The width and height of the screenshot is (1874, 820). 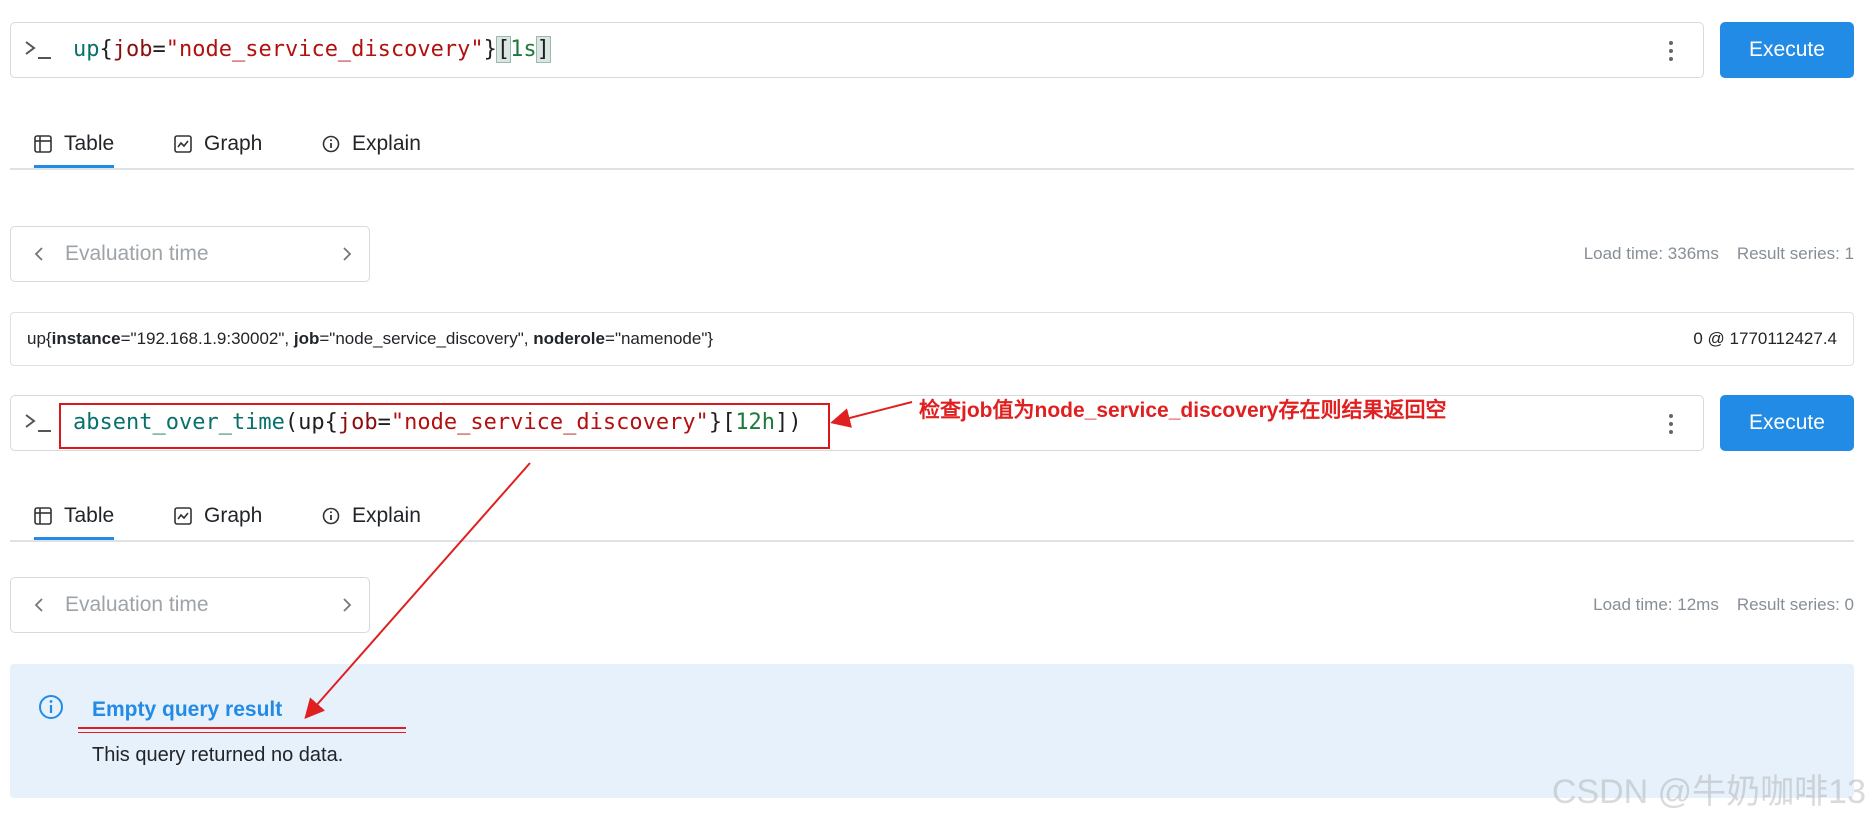 I want to click on annotation-arrows, so click(x=608, y=560).